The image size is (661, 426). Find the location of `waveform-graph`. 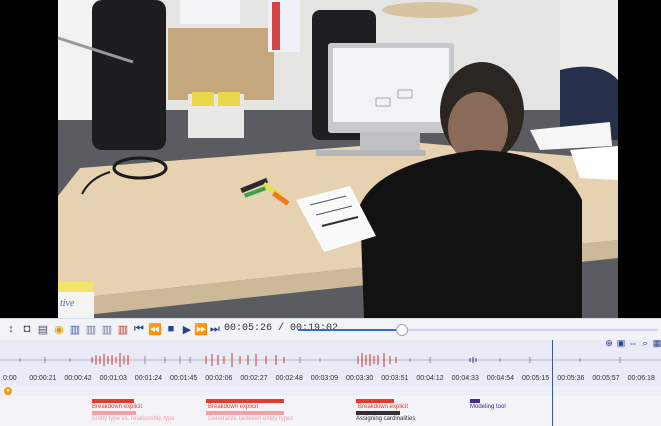

waveform-graph is located at coordinates (330, 360).